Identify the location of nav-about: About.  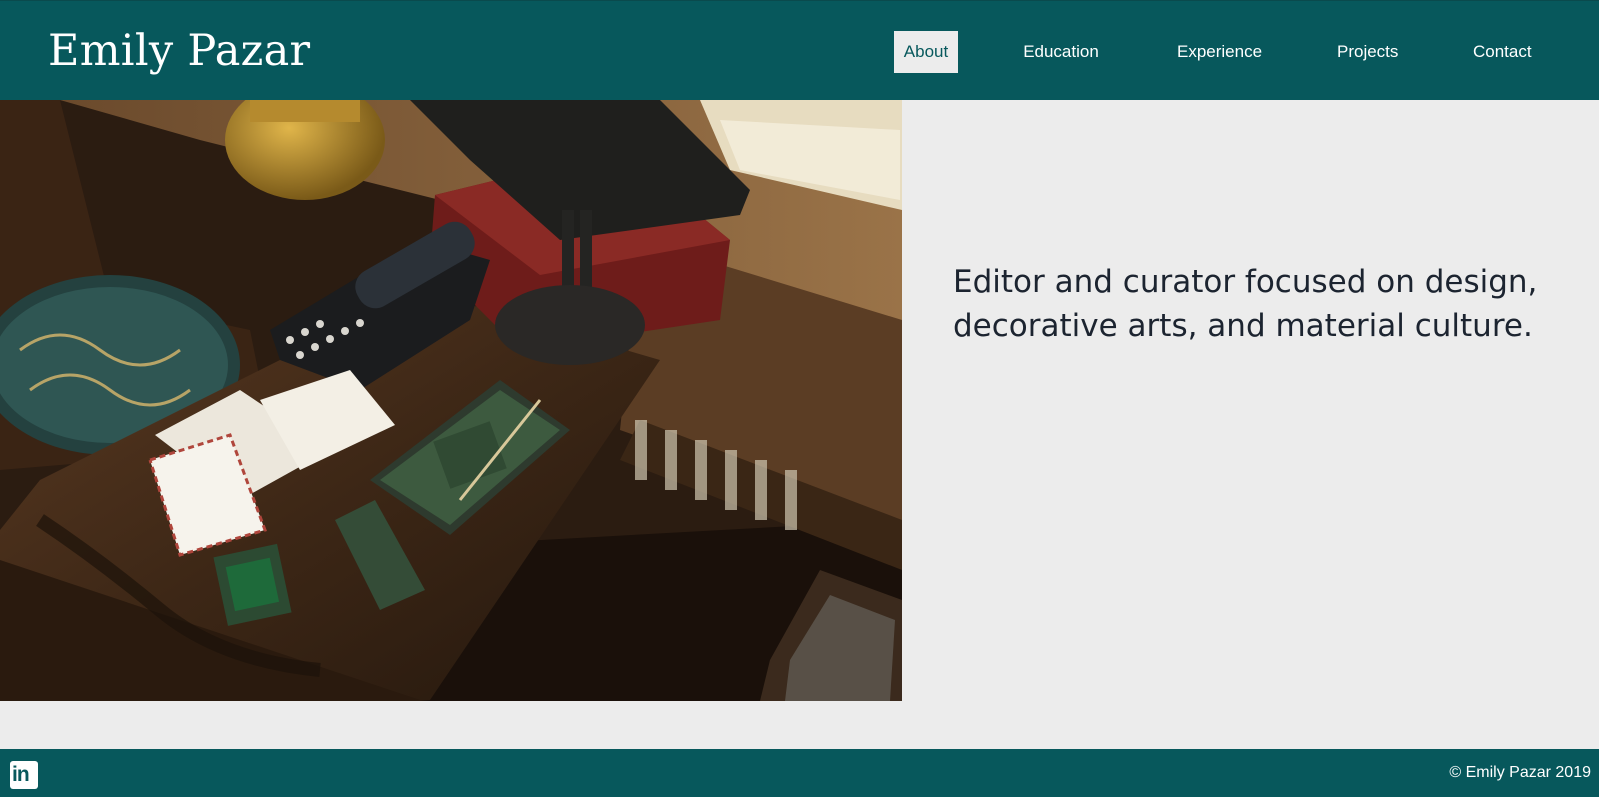
(926, 52).